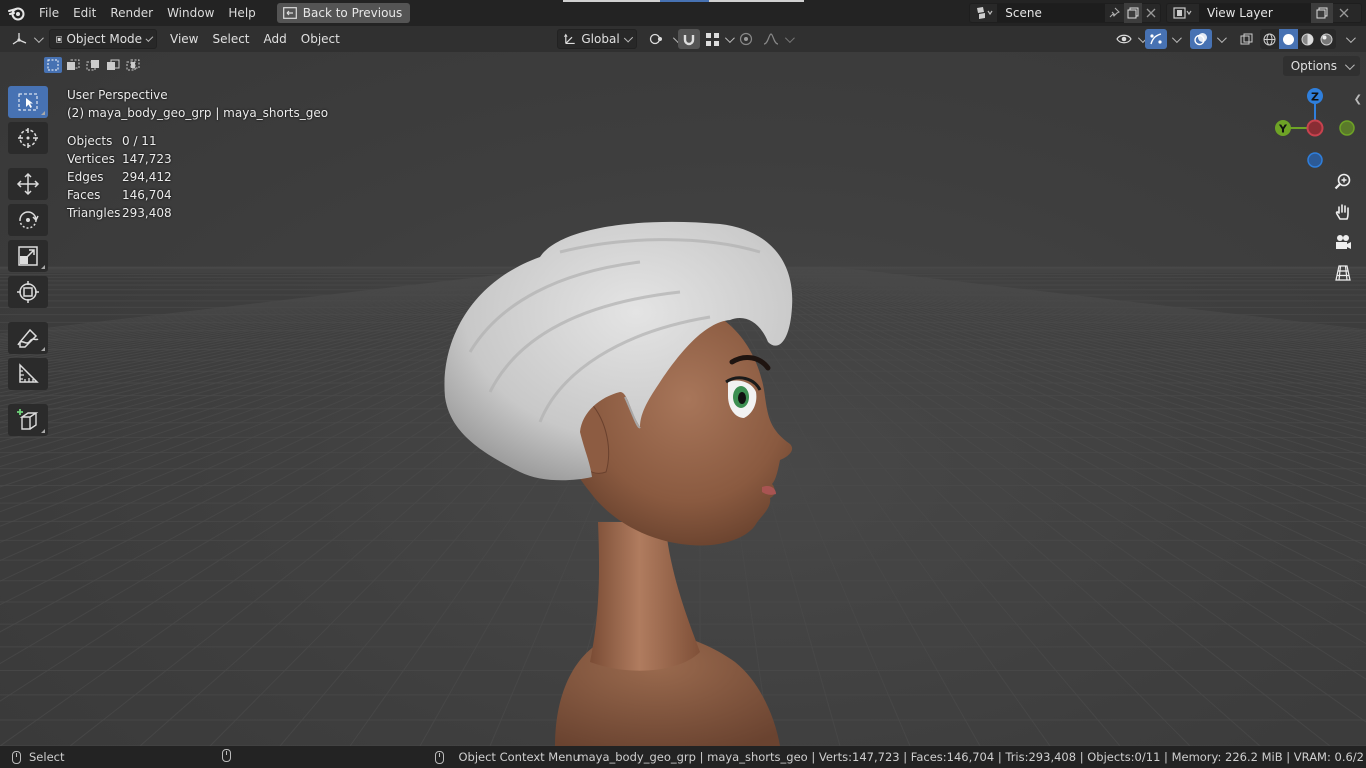 This screenshot has height=768, width=1366. I want to click on stat-row: Vertices 147,723, so click(197, 159).